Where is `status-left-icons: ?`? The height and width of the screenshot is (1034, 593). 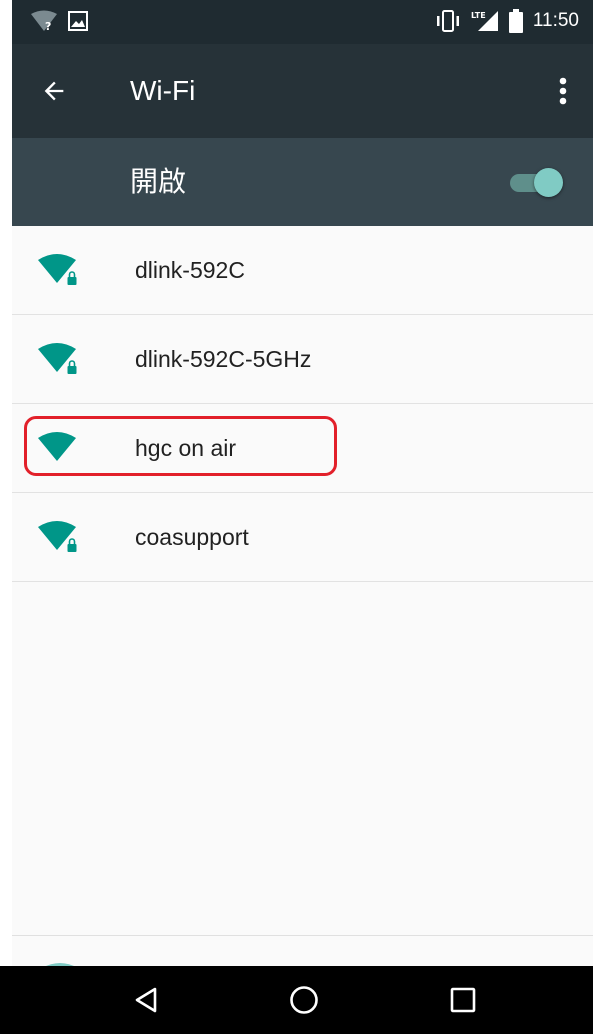 status-left-icons: ? is located at coordinates (59, 21).